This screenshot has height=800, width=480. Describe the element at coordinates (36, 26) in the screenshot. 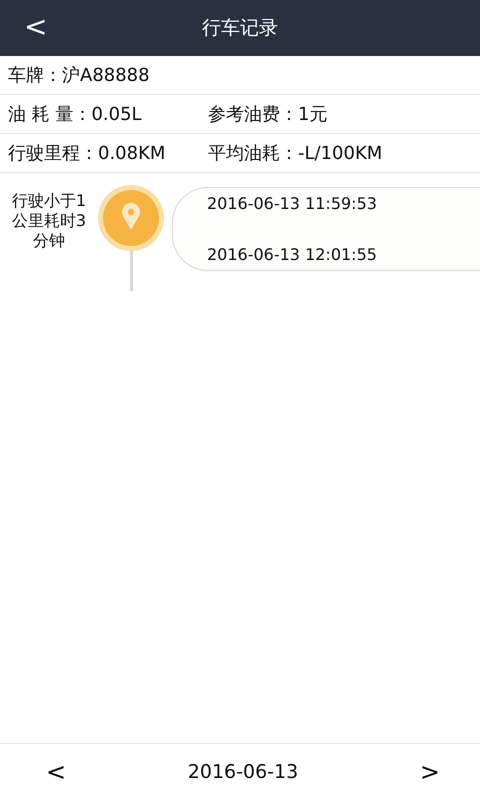

I see `back-button: <` at that location.